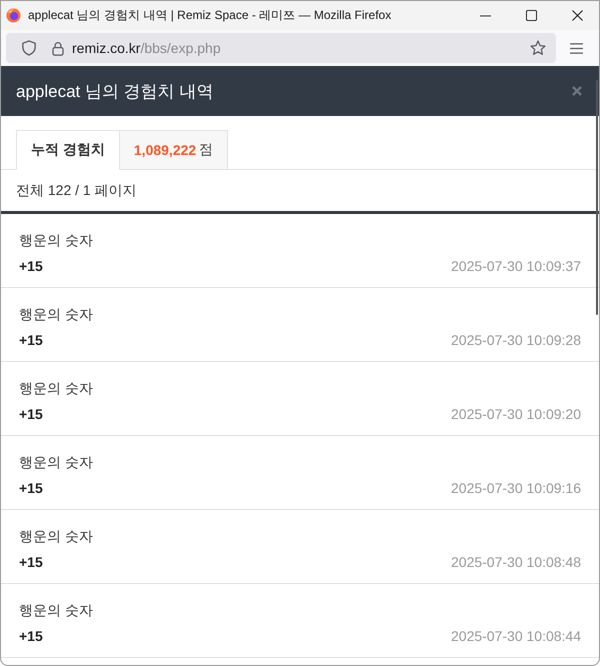 This screenshot has width=600, height=666. Describe the element at coordinates (538, 48) in the screenshot. I see `star-icon` at that location.